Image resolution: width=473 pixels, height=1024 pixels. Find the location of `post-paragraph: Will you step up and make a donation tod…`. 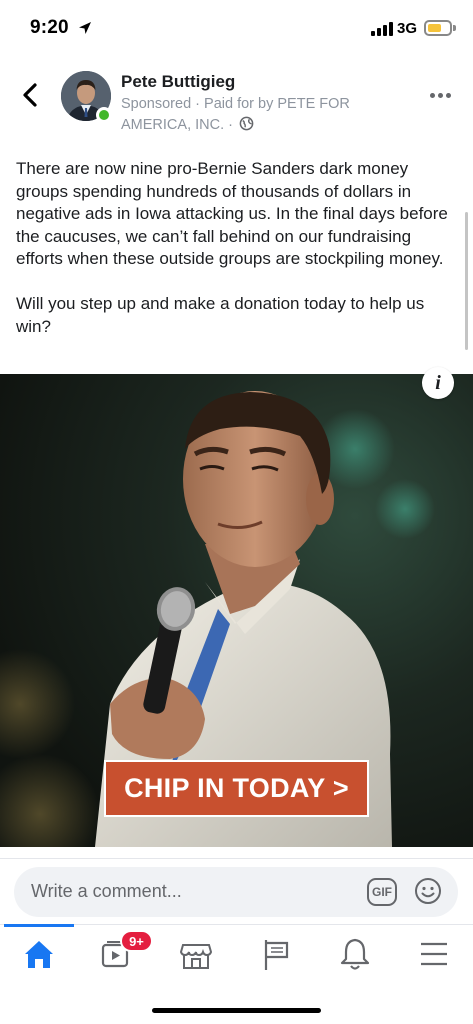

post-paragraph: Will you step up and make a donation tod… is located at coordinates (220, 315).